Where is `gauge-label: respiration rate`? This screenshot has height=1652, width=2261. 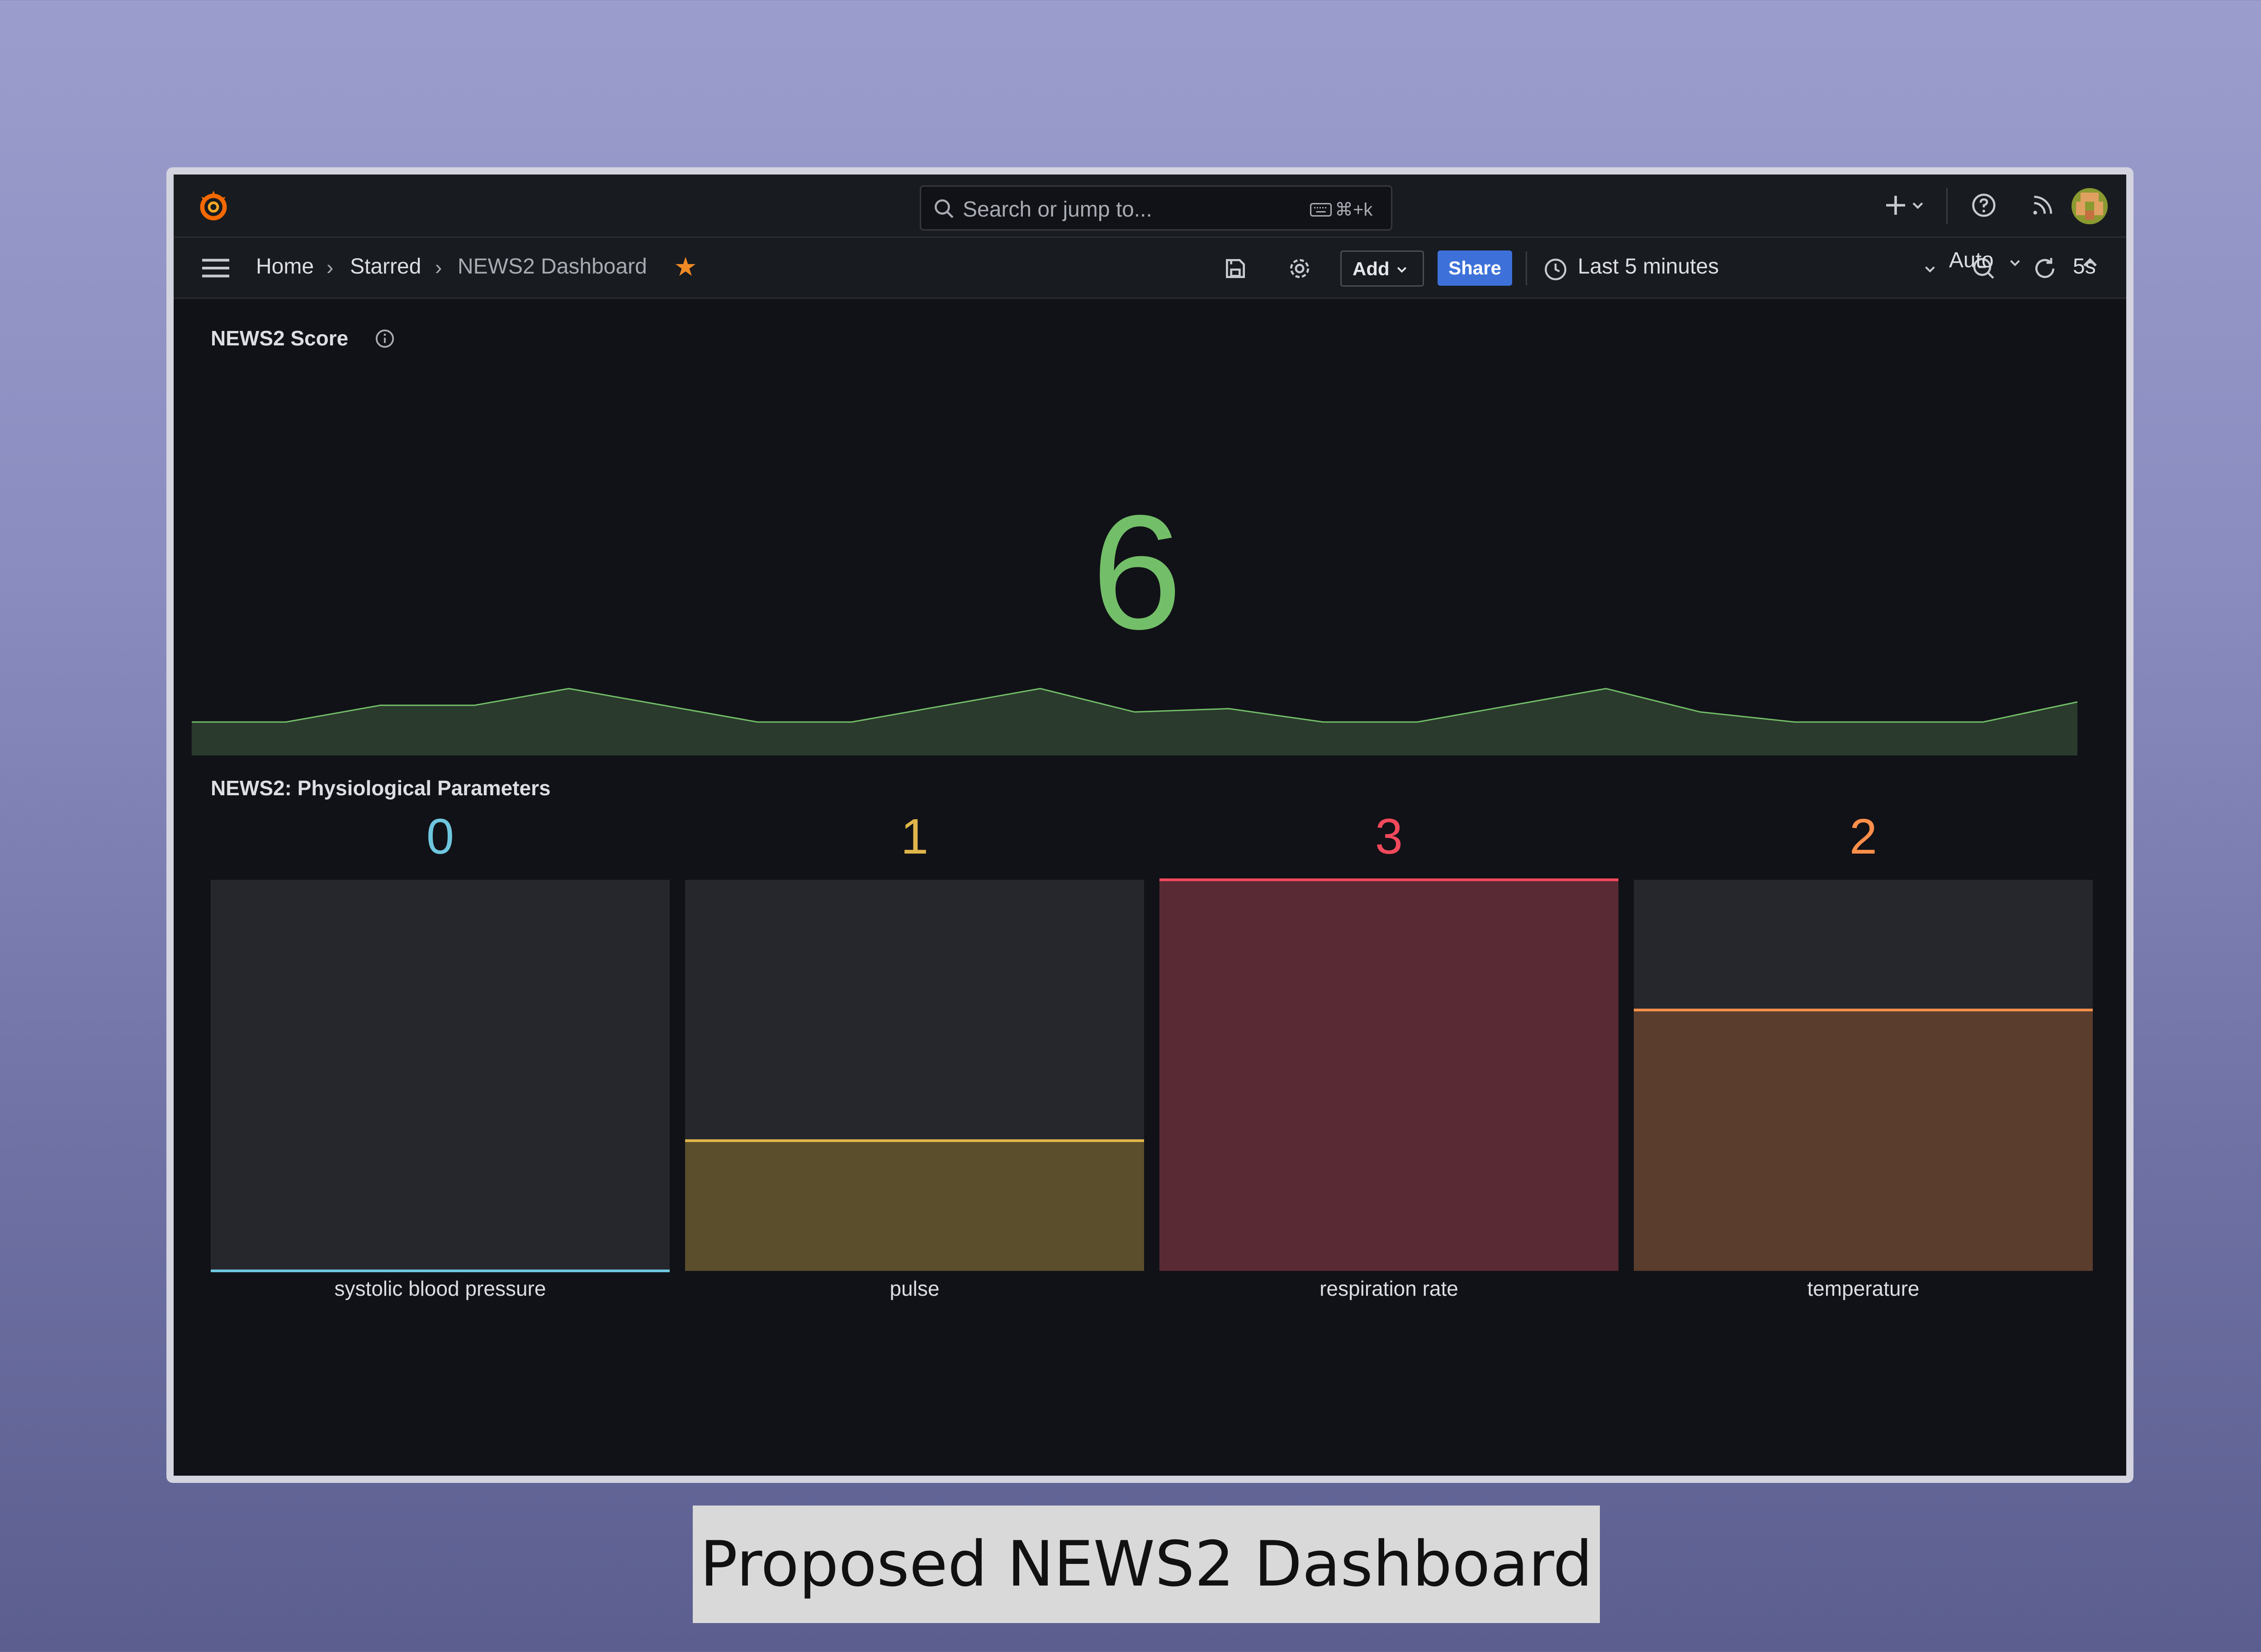 gauge-label: respiration rate is located at coordinates (1389, 1288).